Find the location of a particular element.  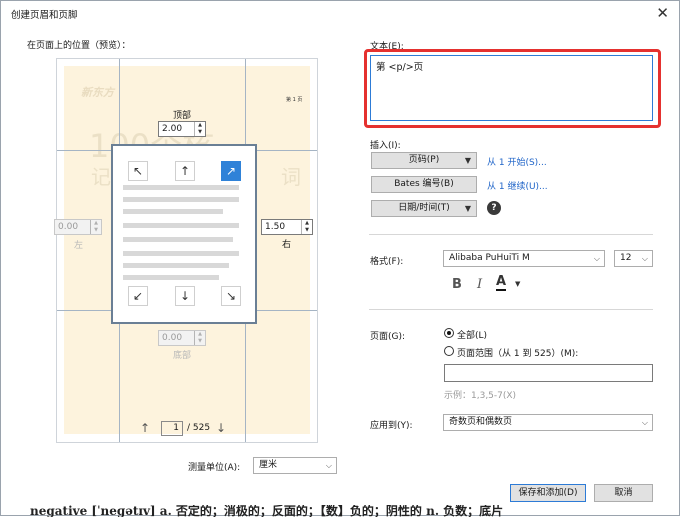

faded-brand: 新东方 is located at coordinates (97, 92).